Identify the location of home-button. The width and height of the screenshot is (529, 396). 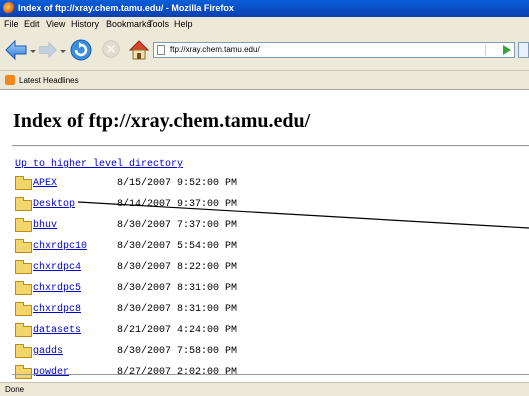
(139, 50).